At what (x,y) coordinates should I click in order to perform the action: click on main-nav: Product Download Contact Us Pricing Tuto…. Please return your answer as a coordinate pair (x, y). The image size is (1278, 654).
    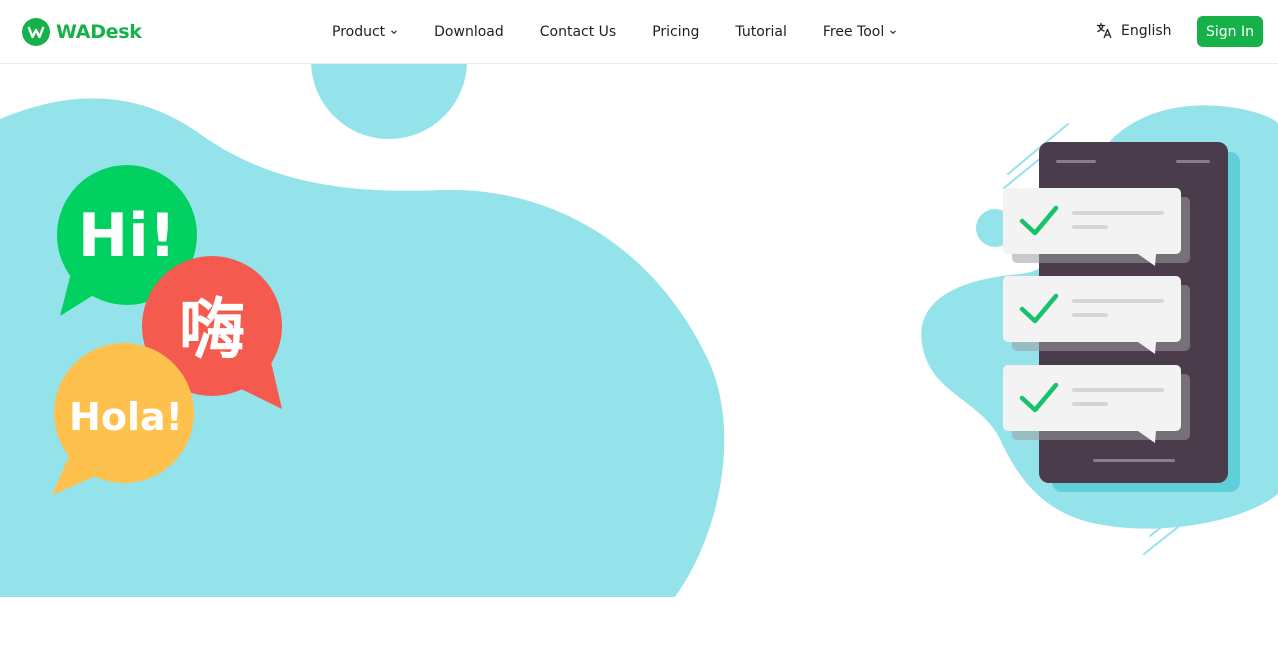
    Looking at the image, I should click on (632, 32).